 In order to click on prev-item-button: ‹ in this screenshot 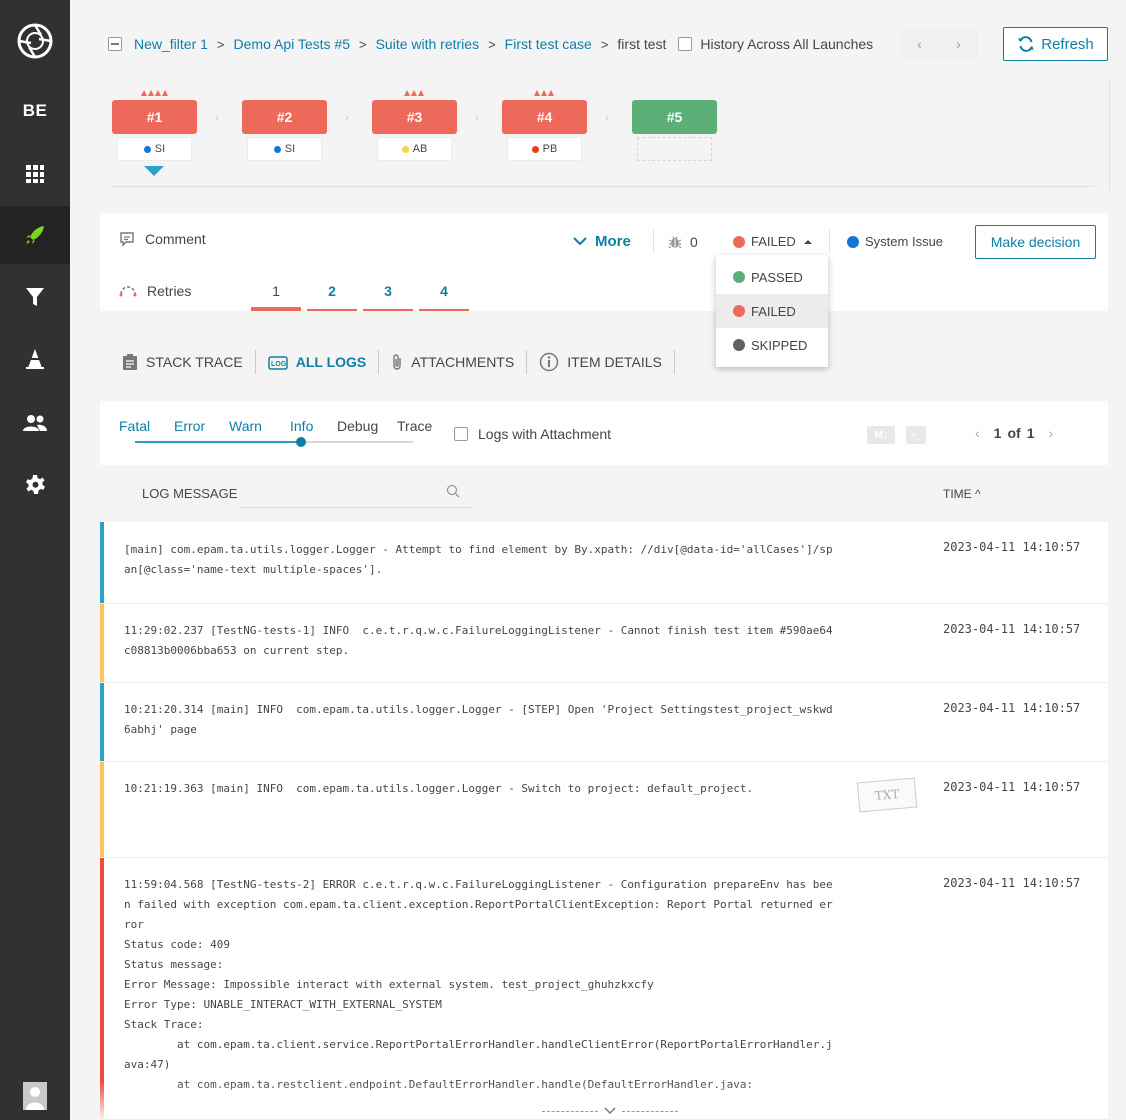, I will do `click(919, 44)`.